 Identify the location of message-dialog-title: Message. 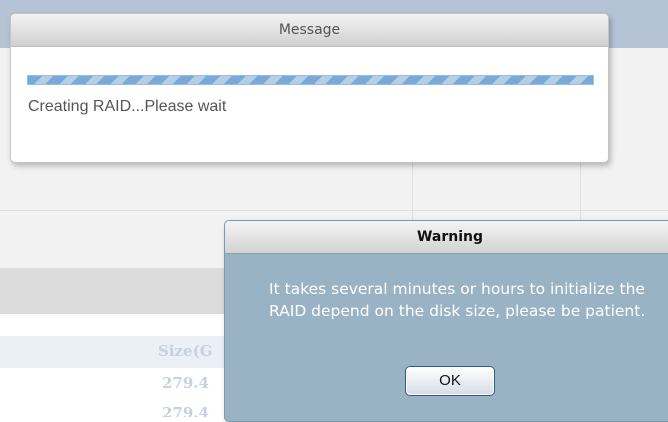
(309, 30).